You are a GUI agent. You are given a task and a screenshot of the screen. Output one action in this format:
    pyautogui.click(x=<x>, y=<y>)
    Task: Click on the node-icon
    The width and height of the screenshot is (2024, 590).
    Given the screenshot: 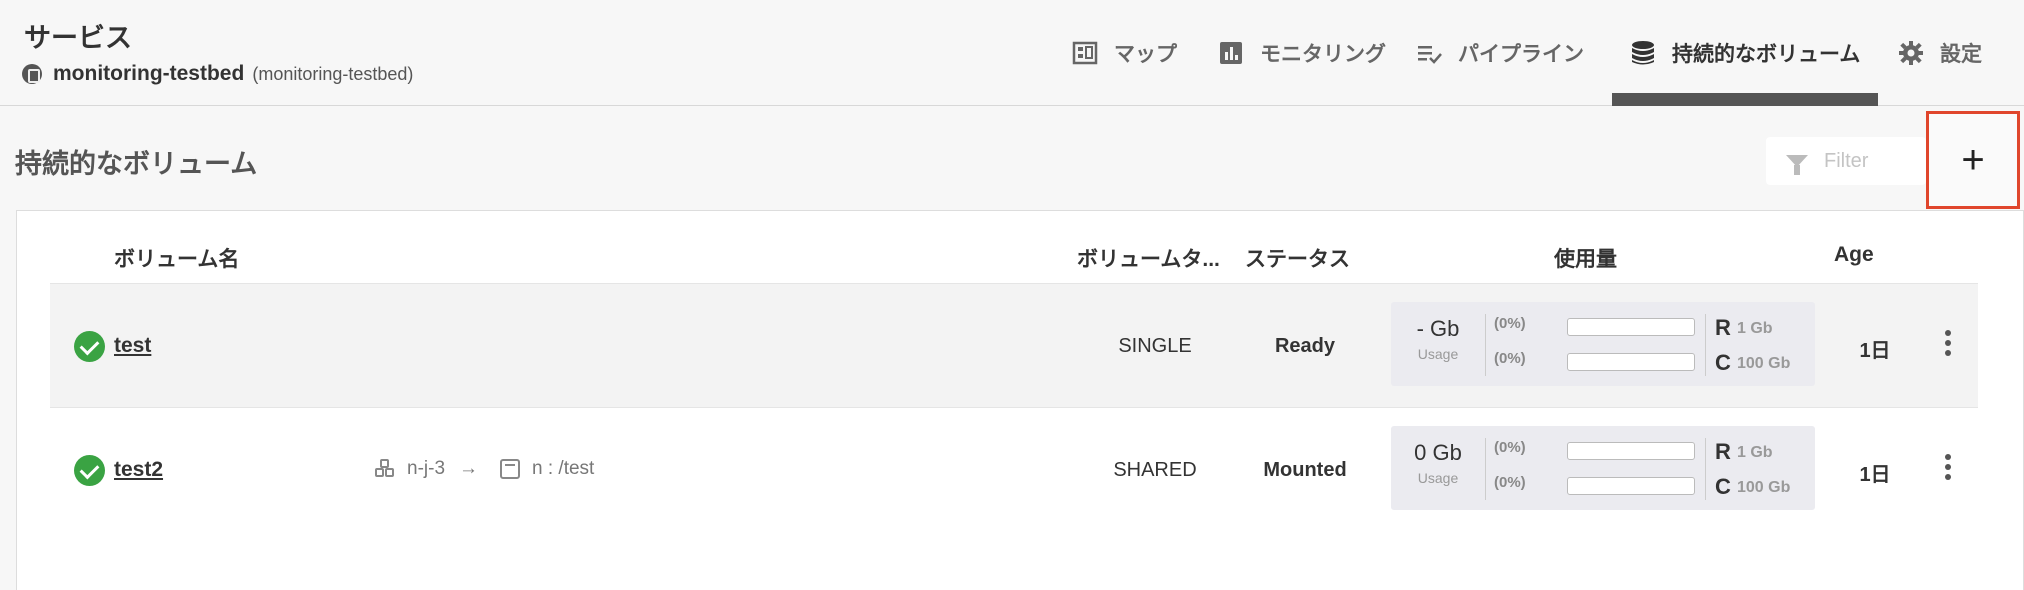 What is the action you would take?
    pyautogui.click(x=385, y=469)
    